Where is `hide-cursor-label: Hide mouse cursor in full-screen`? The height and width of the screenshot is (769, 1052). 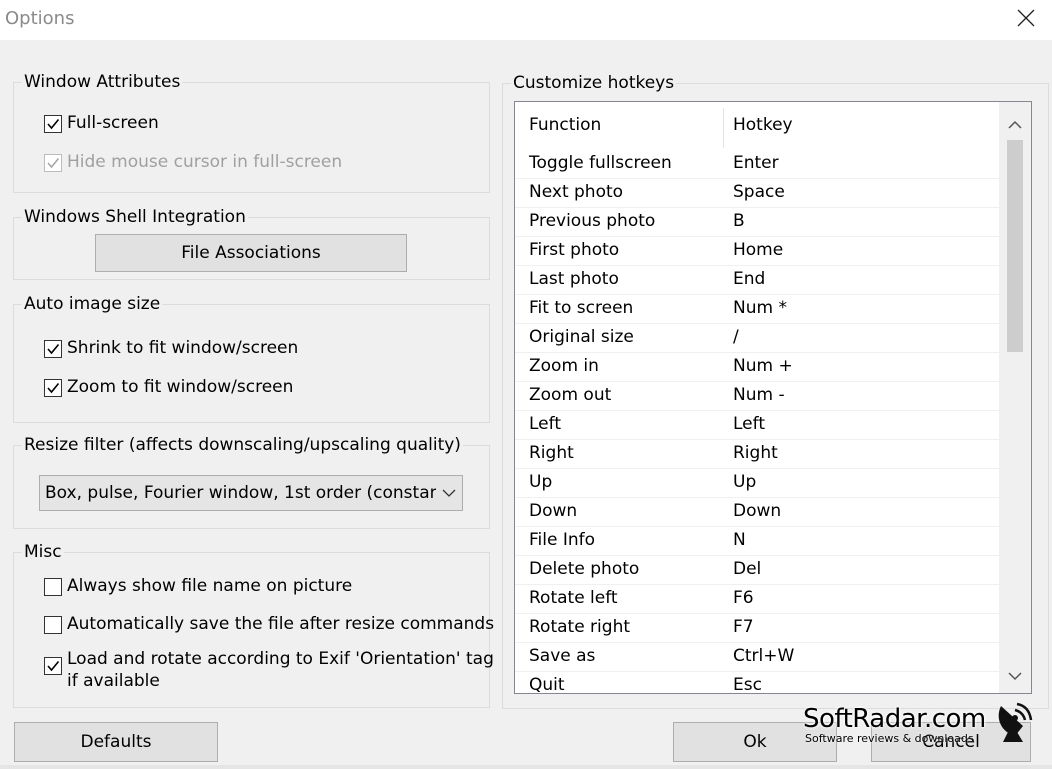
hide-cursor-label: Hide mouse cursor in full-screen is located at coordinates (205, 162).